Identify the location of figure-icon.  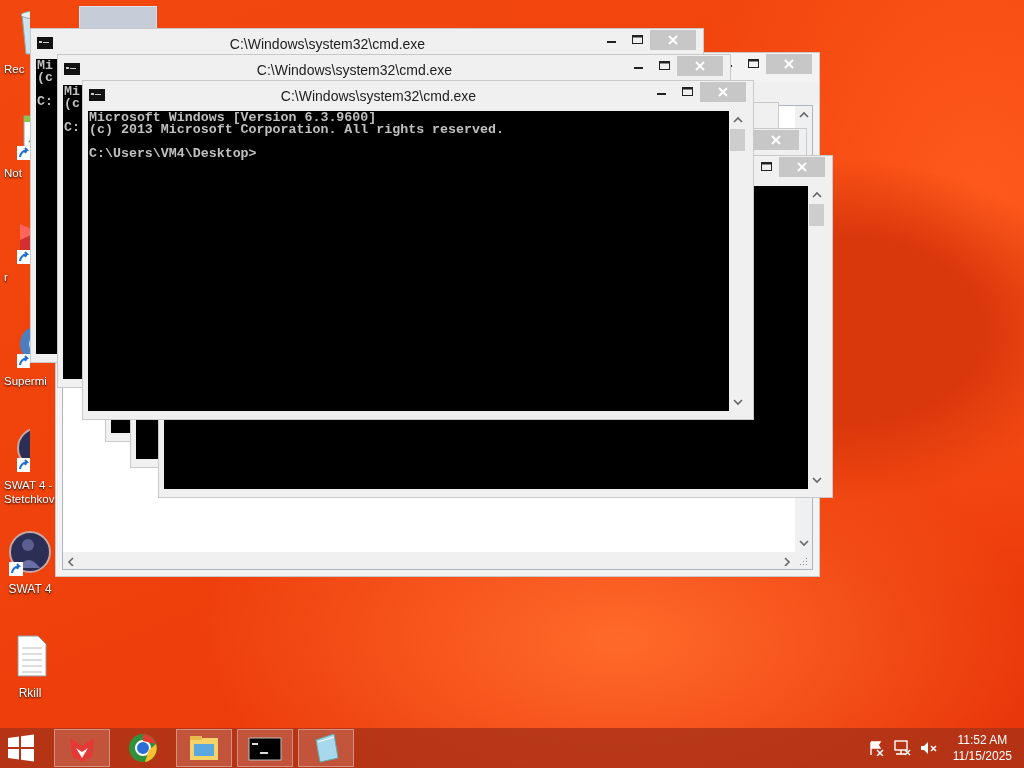
(30, 552).